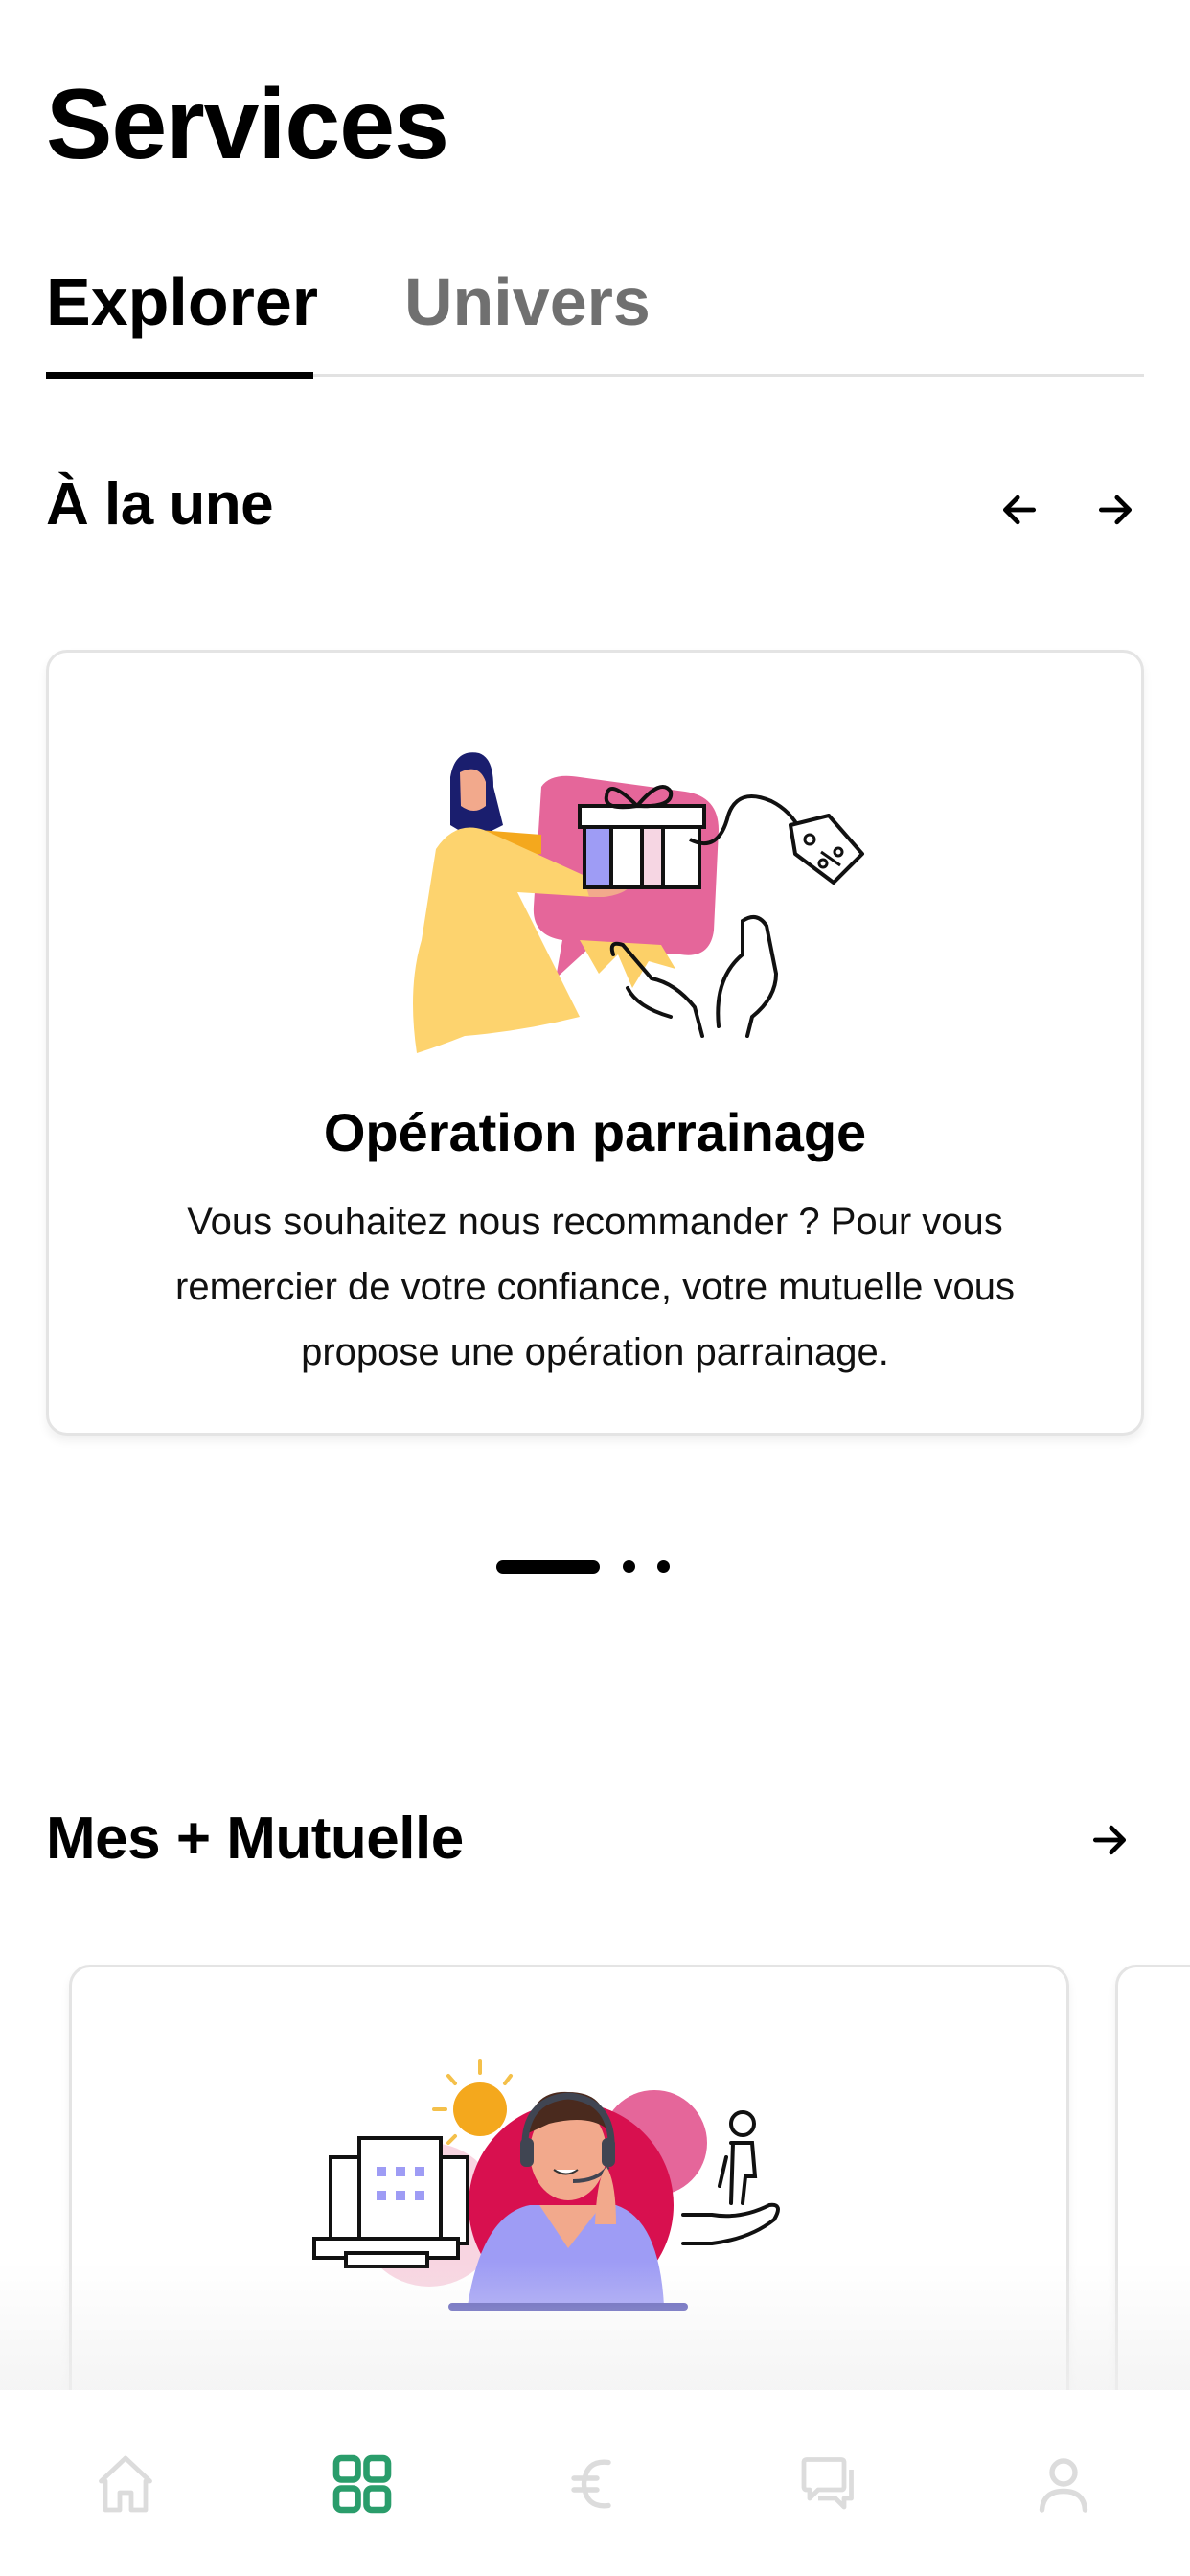 This screenshot has width=1190, height=2576. I want to click on euro-icon, so click(591, 2484).